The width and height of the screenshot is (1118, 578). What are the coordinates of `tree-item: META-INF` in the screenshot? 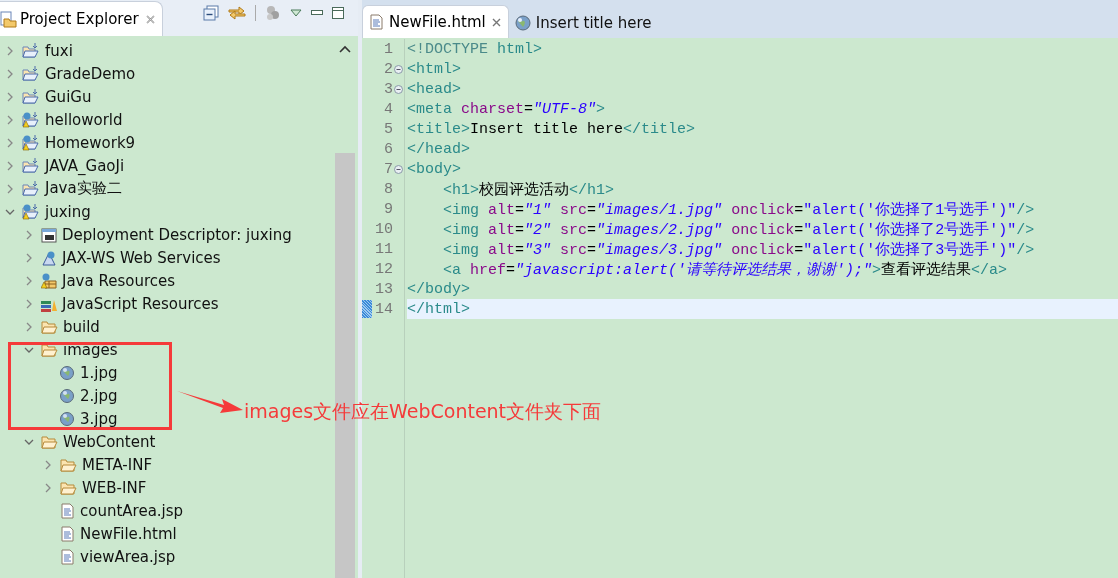 It's located at (116, 464).